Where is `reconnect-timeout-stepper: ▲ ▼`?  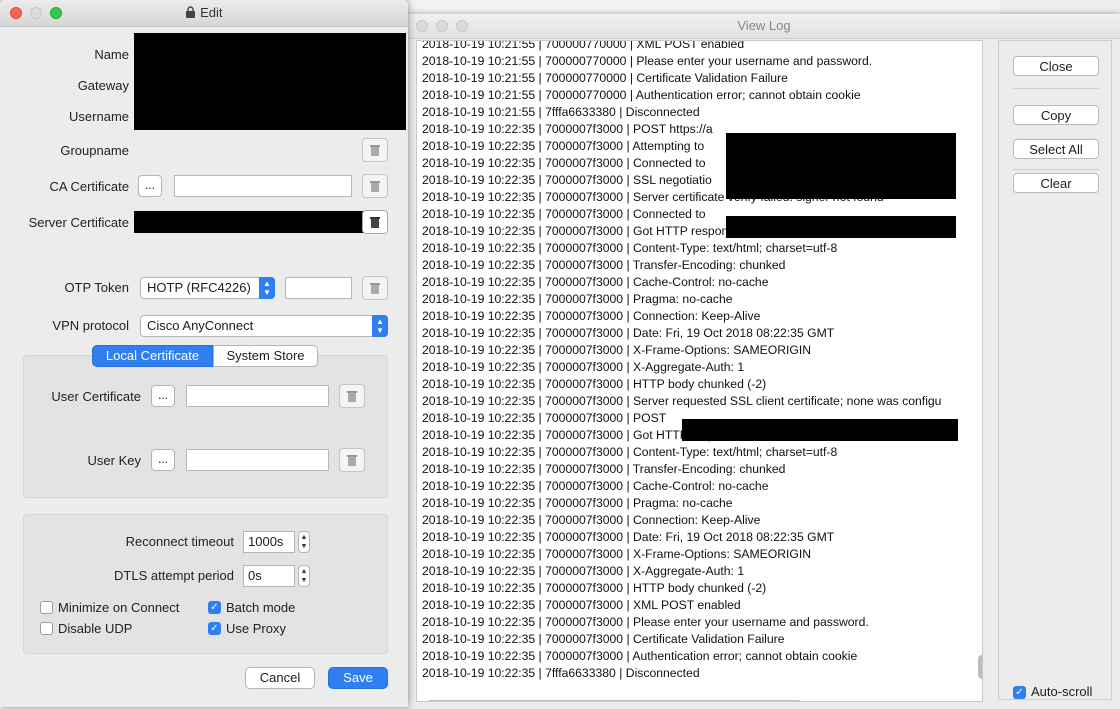
reconnect-timeout-stepper: ▲ ▼ is located at coordinates (304, 542).